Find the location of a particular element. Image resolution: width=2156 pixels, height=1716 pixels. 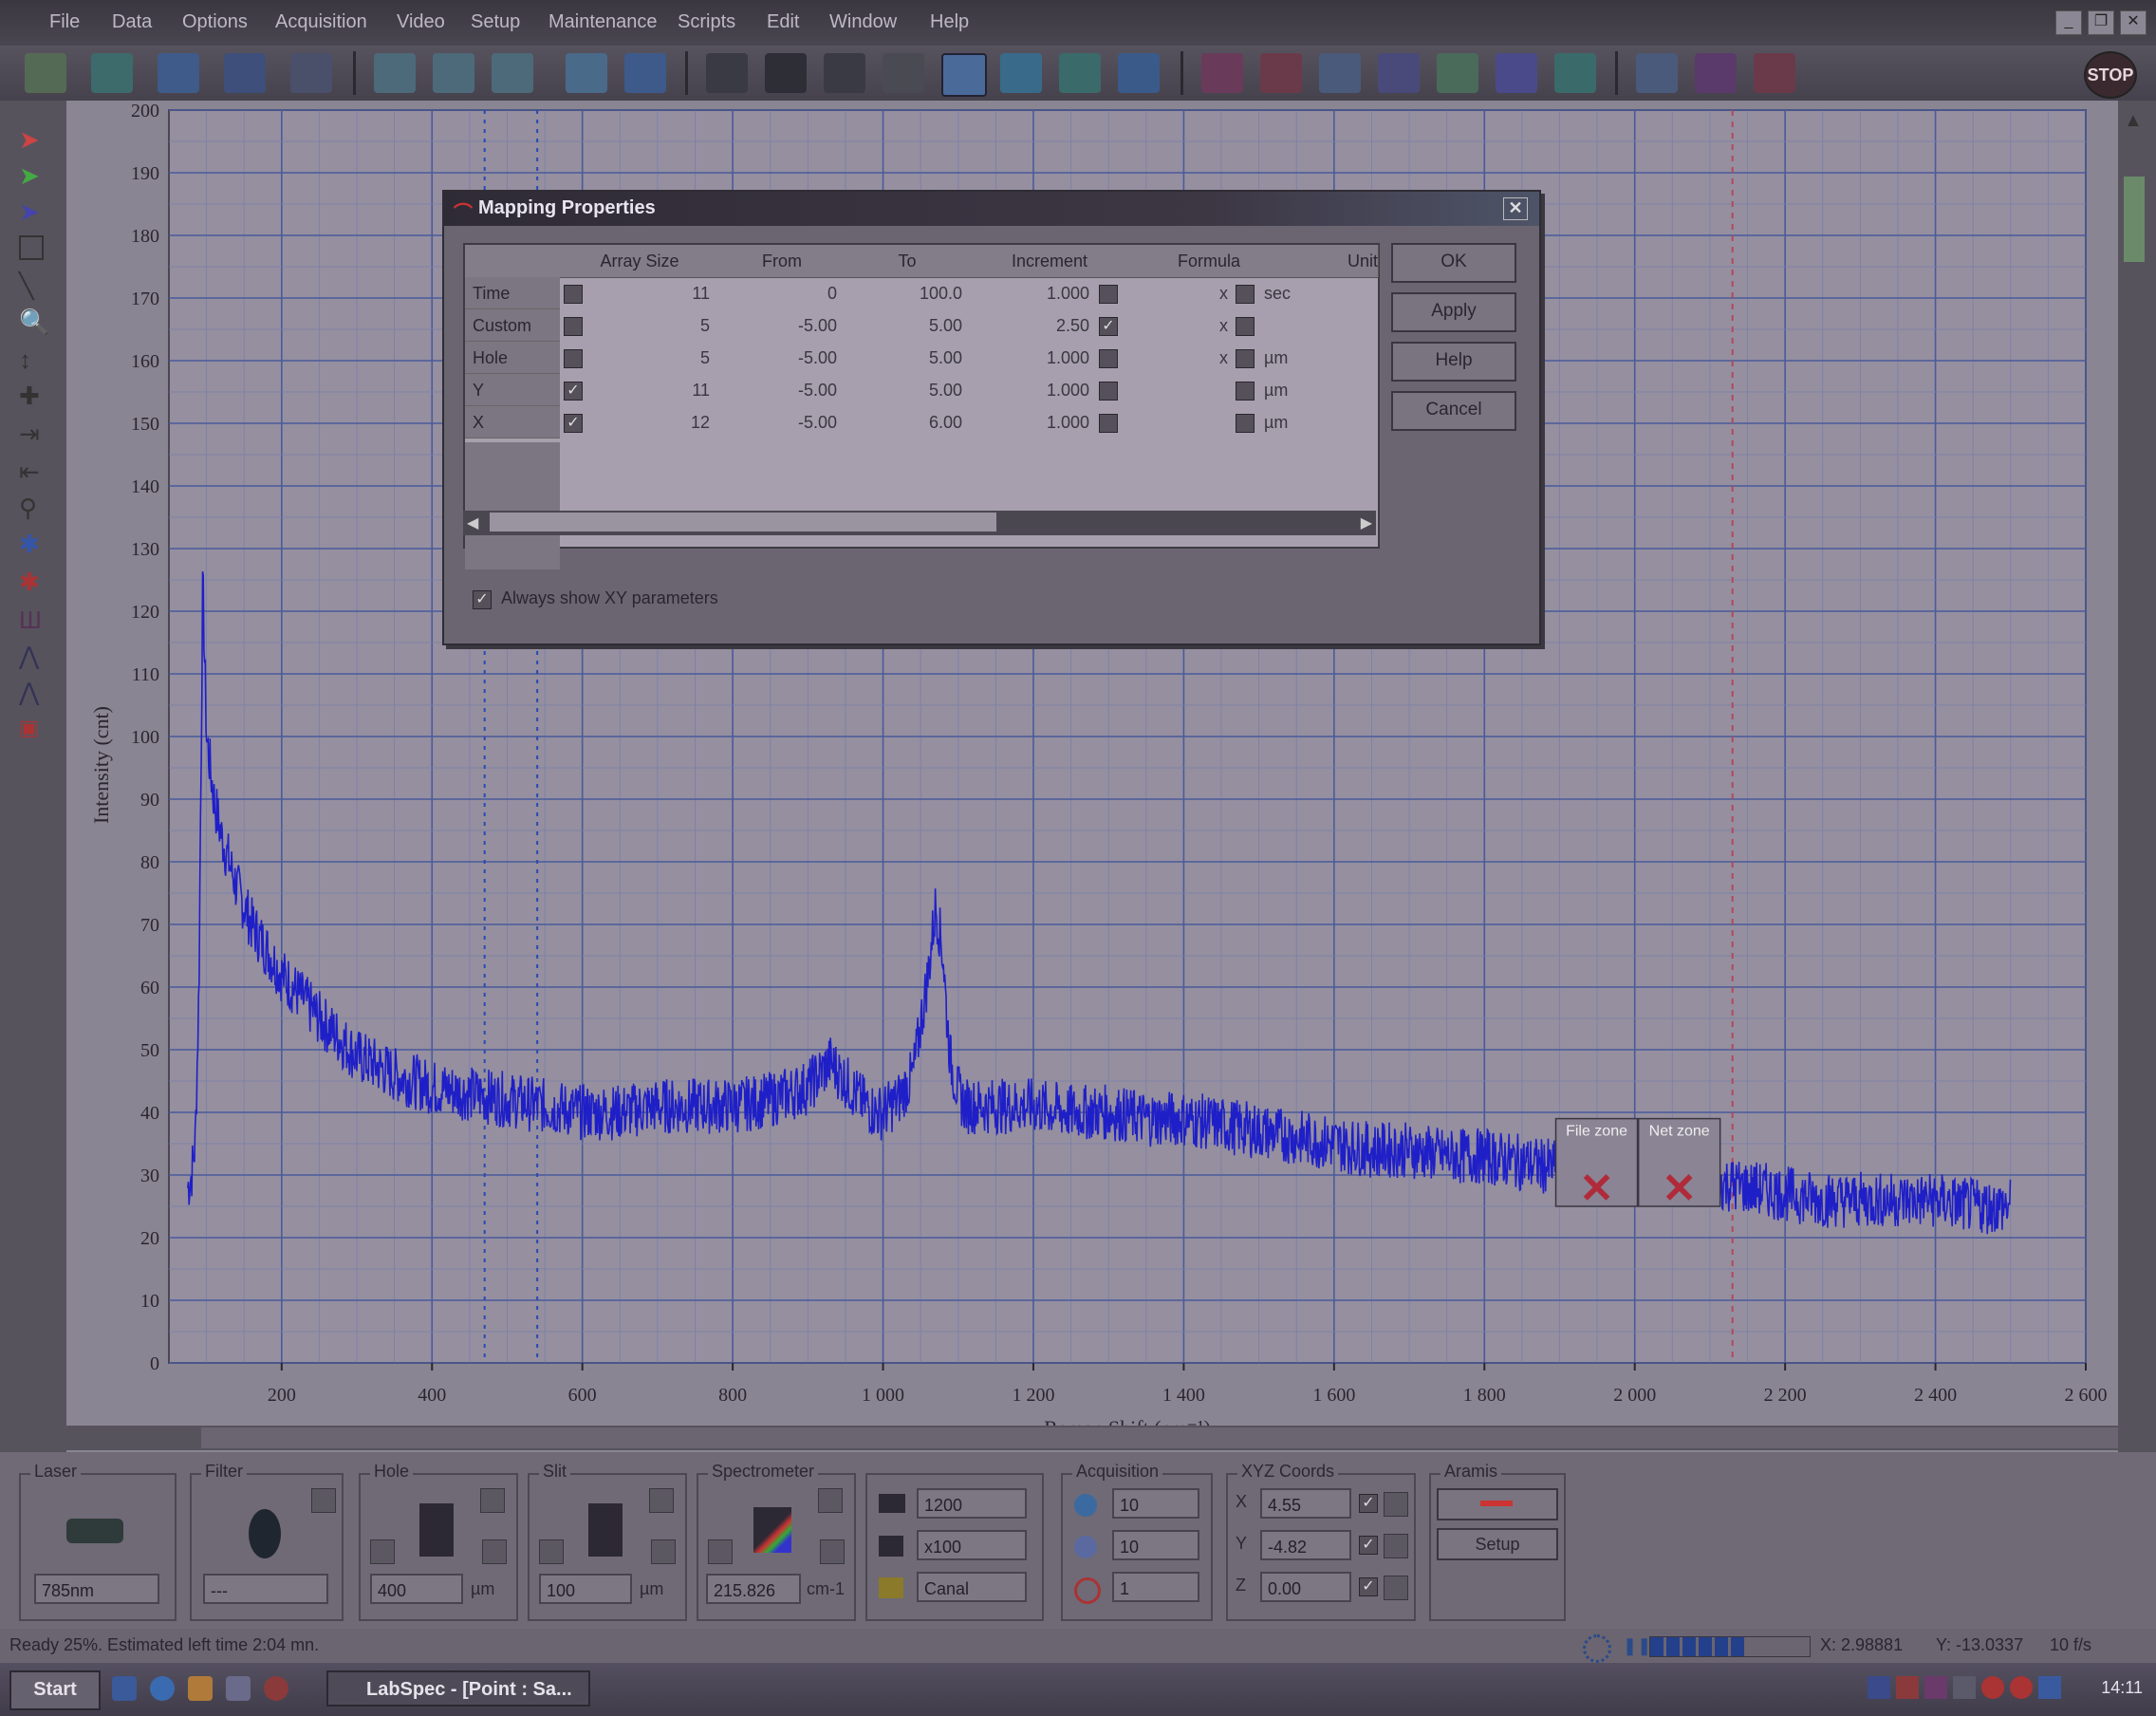

formula-checkbox: ✓ is located at coordinates (1108, 326).